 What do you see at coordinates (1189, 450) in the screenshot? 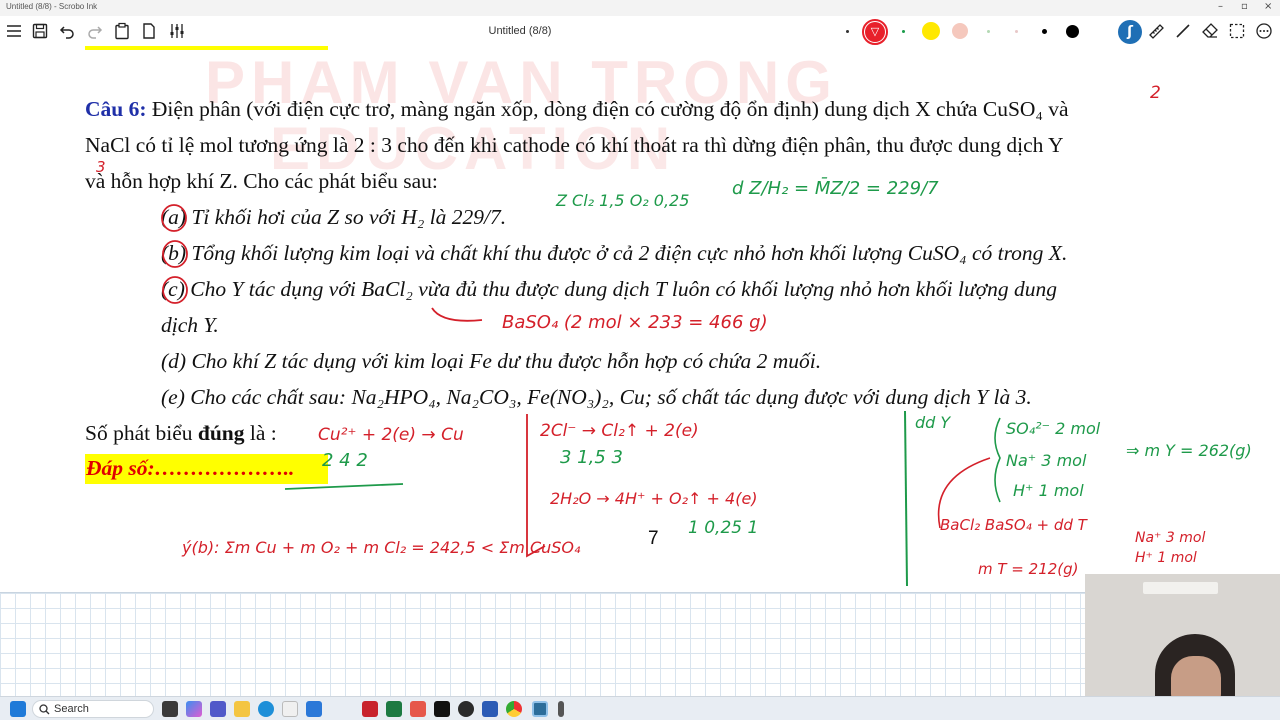
I see `ink-my: ⇒ m Y = 262(g)` at bounding box center [1189, 450].